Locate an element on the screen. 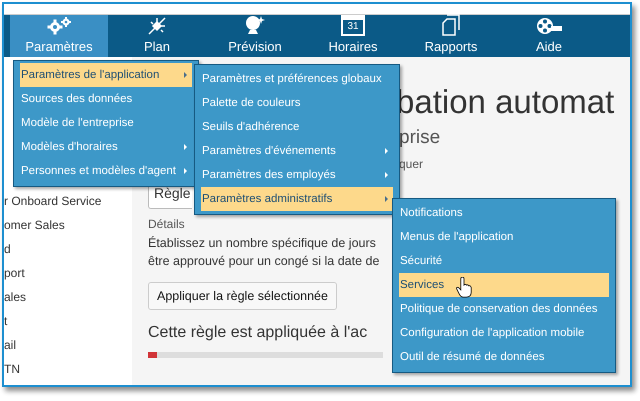 This screenshot has width=640, height=401. crystal-ball-icon is located at coordinates (255, 25).